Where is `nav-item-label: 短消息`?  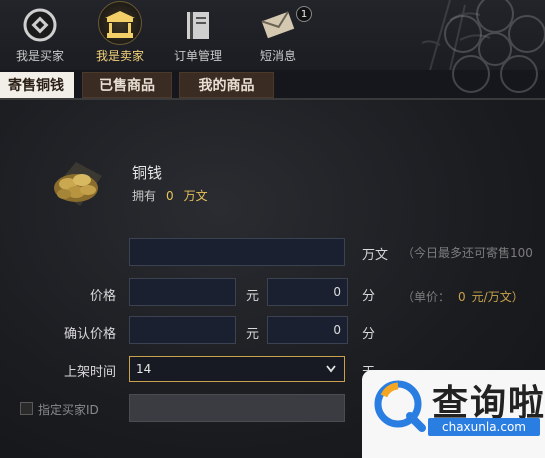 nav-item-label: 短消息 is located at coordinates (277, 56).